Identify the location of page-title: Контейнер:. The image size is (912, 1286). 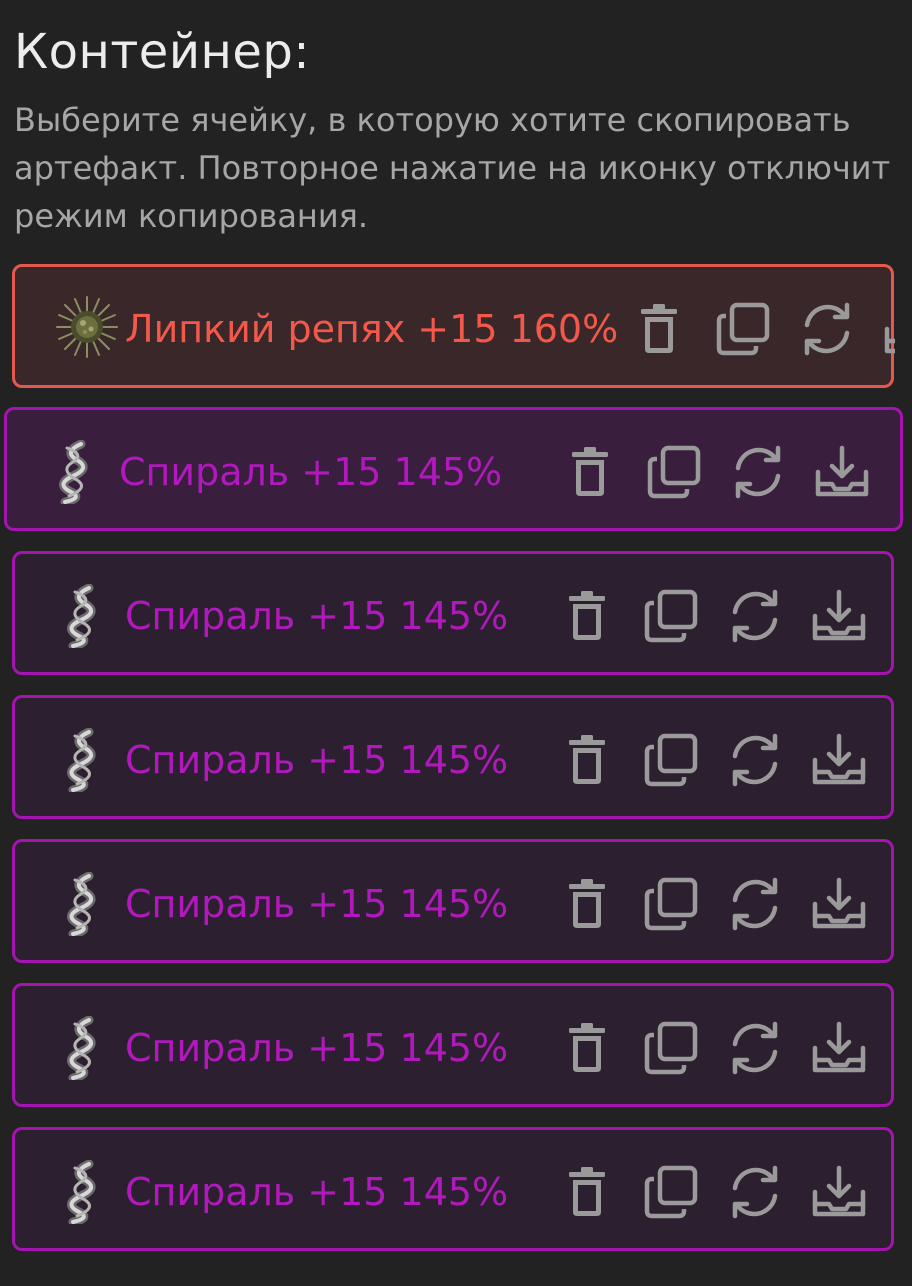
(162, 52).